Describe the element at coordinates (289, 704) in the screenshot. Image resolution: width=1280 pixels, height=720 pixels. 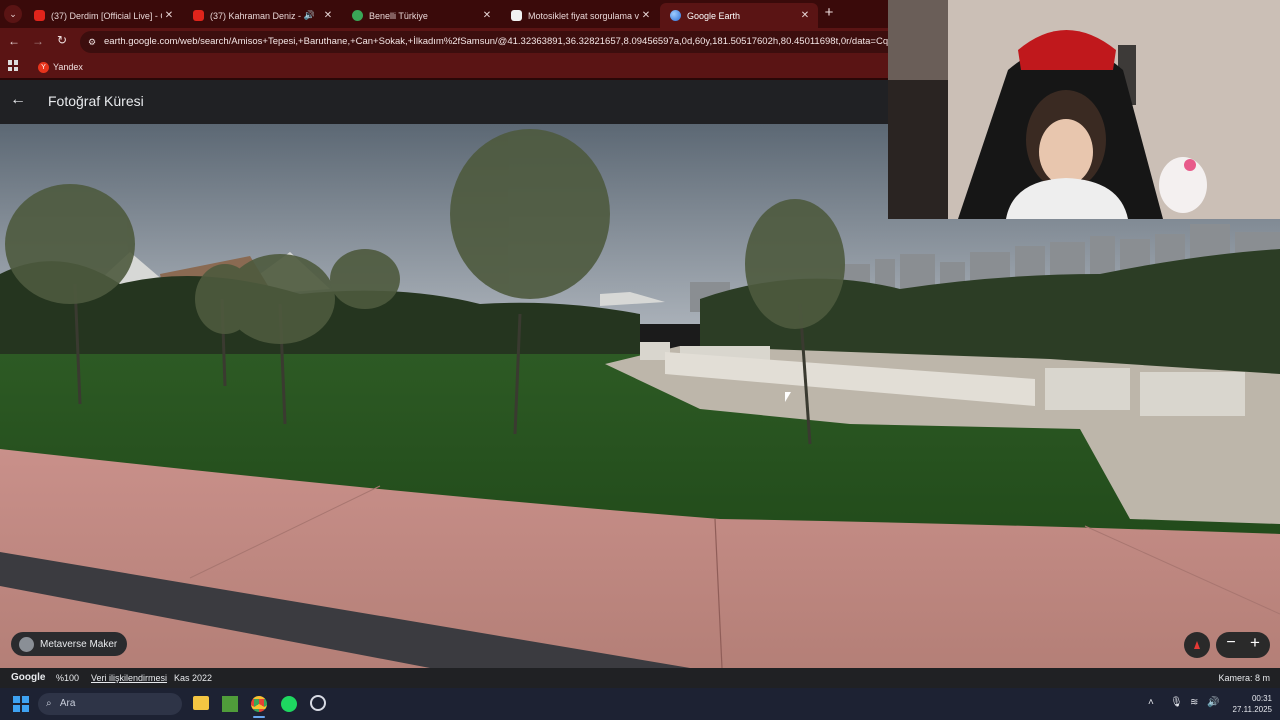
I see `spotify-icon` at that location.